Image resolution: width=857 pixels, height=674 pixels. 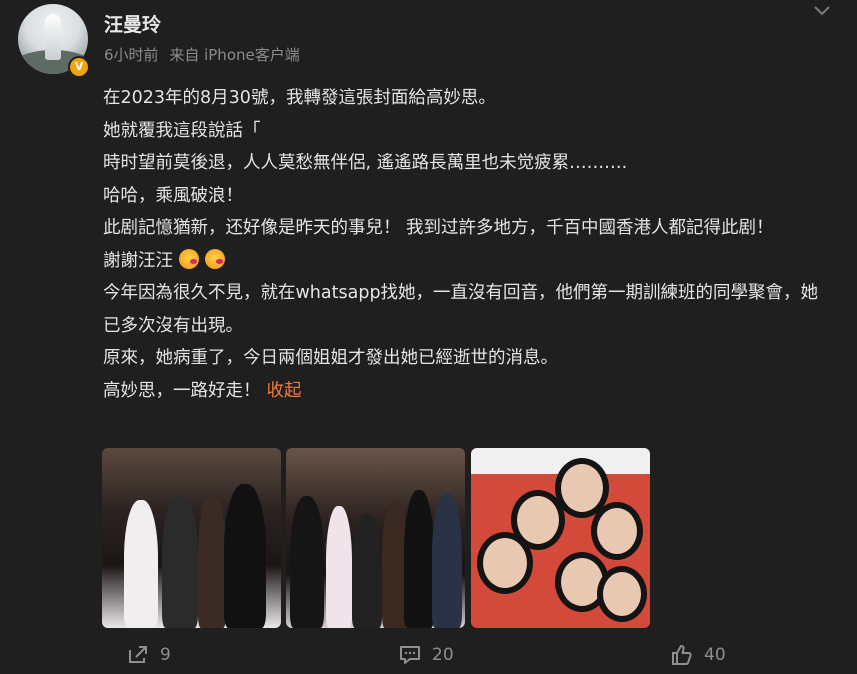 I want to click on post-line: 原來，她病重了，今日兩個姐姐才發出她已經逝世的消息。, so click(x=330, y=358).